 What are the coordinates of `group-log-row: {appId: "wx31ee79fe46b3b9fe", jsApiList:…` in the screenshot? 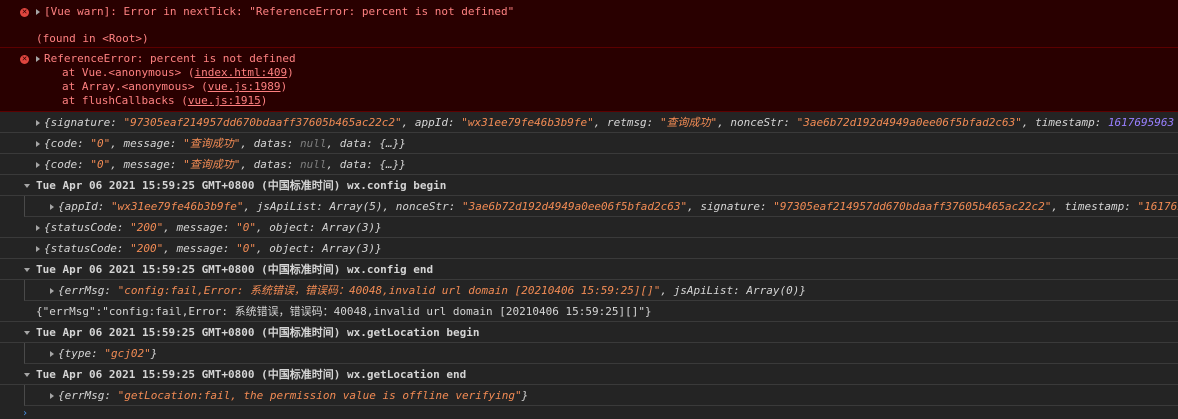 It's located at (601, 206).